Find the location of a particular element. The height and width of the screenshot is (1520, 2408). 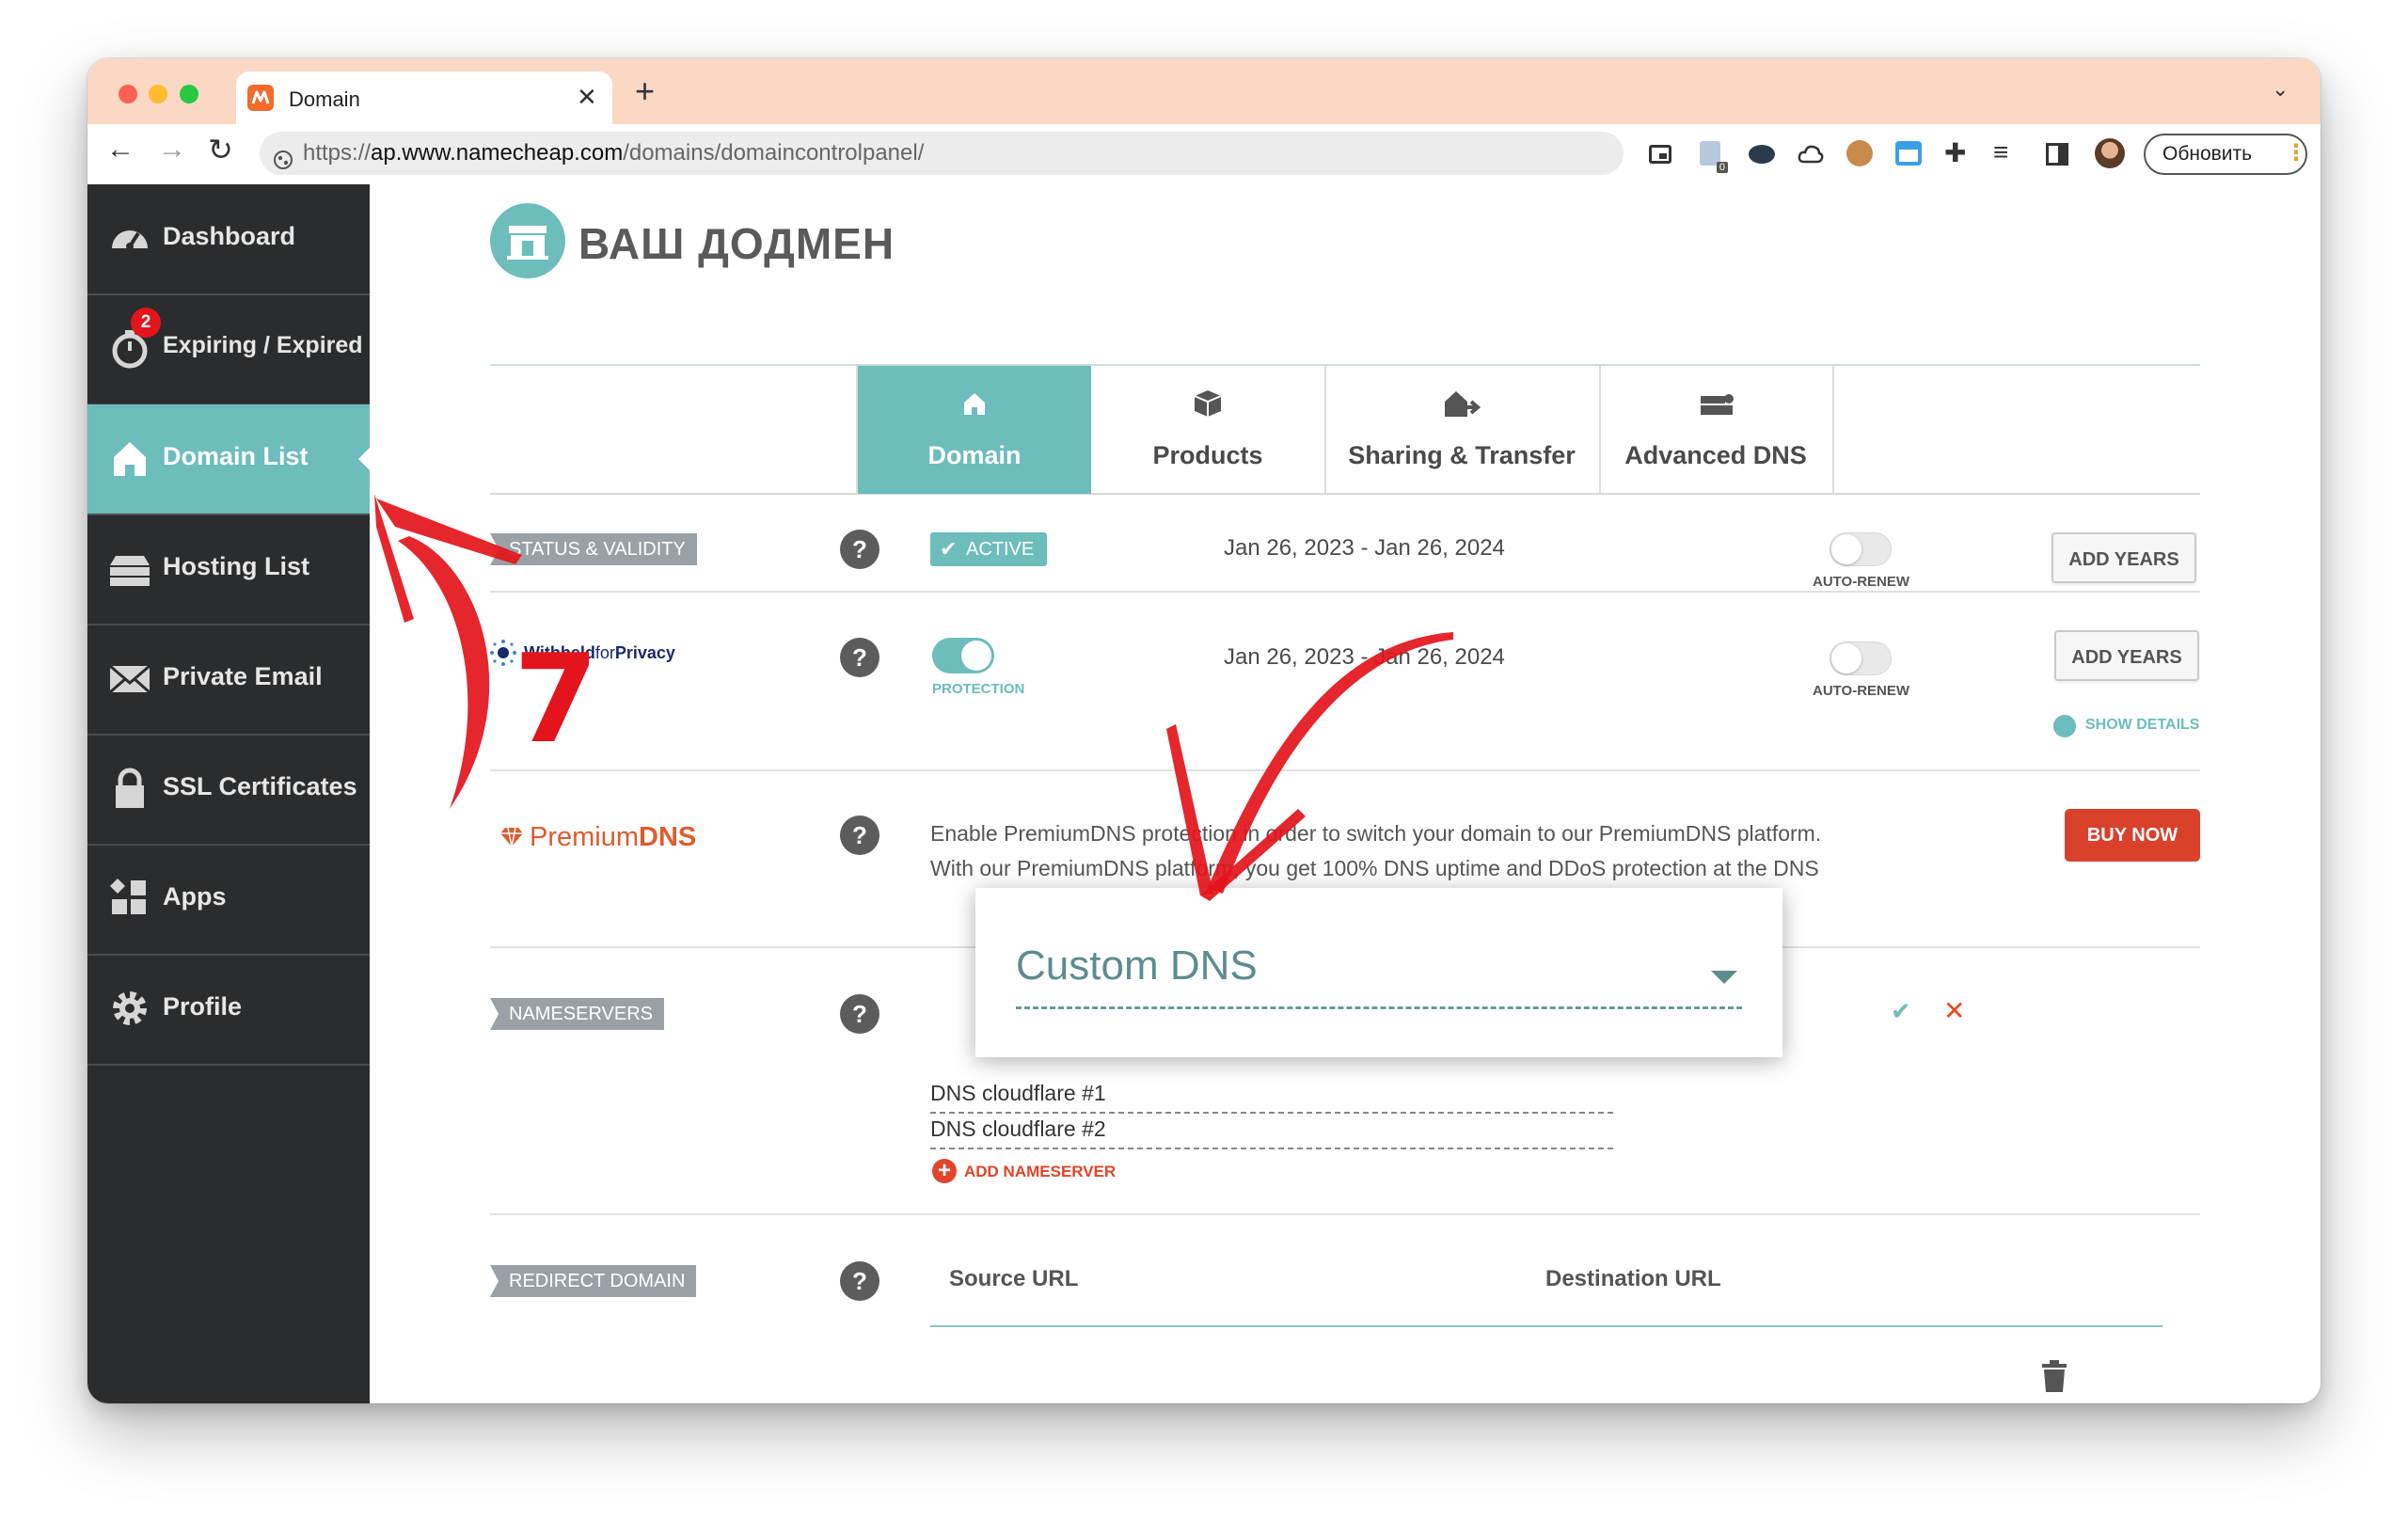

annotation-arrow-to-custom-dns is located at coordinates (1310, 766).